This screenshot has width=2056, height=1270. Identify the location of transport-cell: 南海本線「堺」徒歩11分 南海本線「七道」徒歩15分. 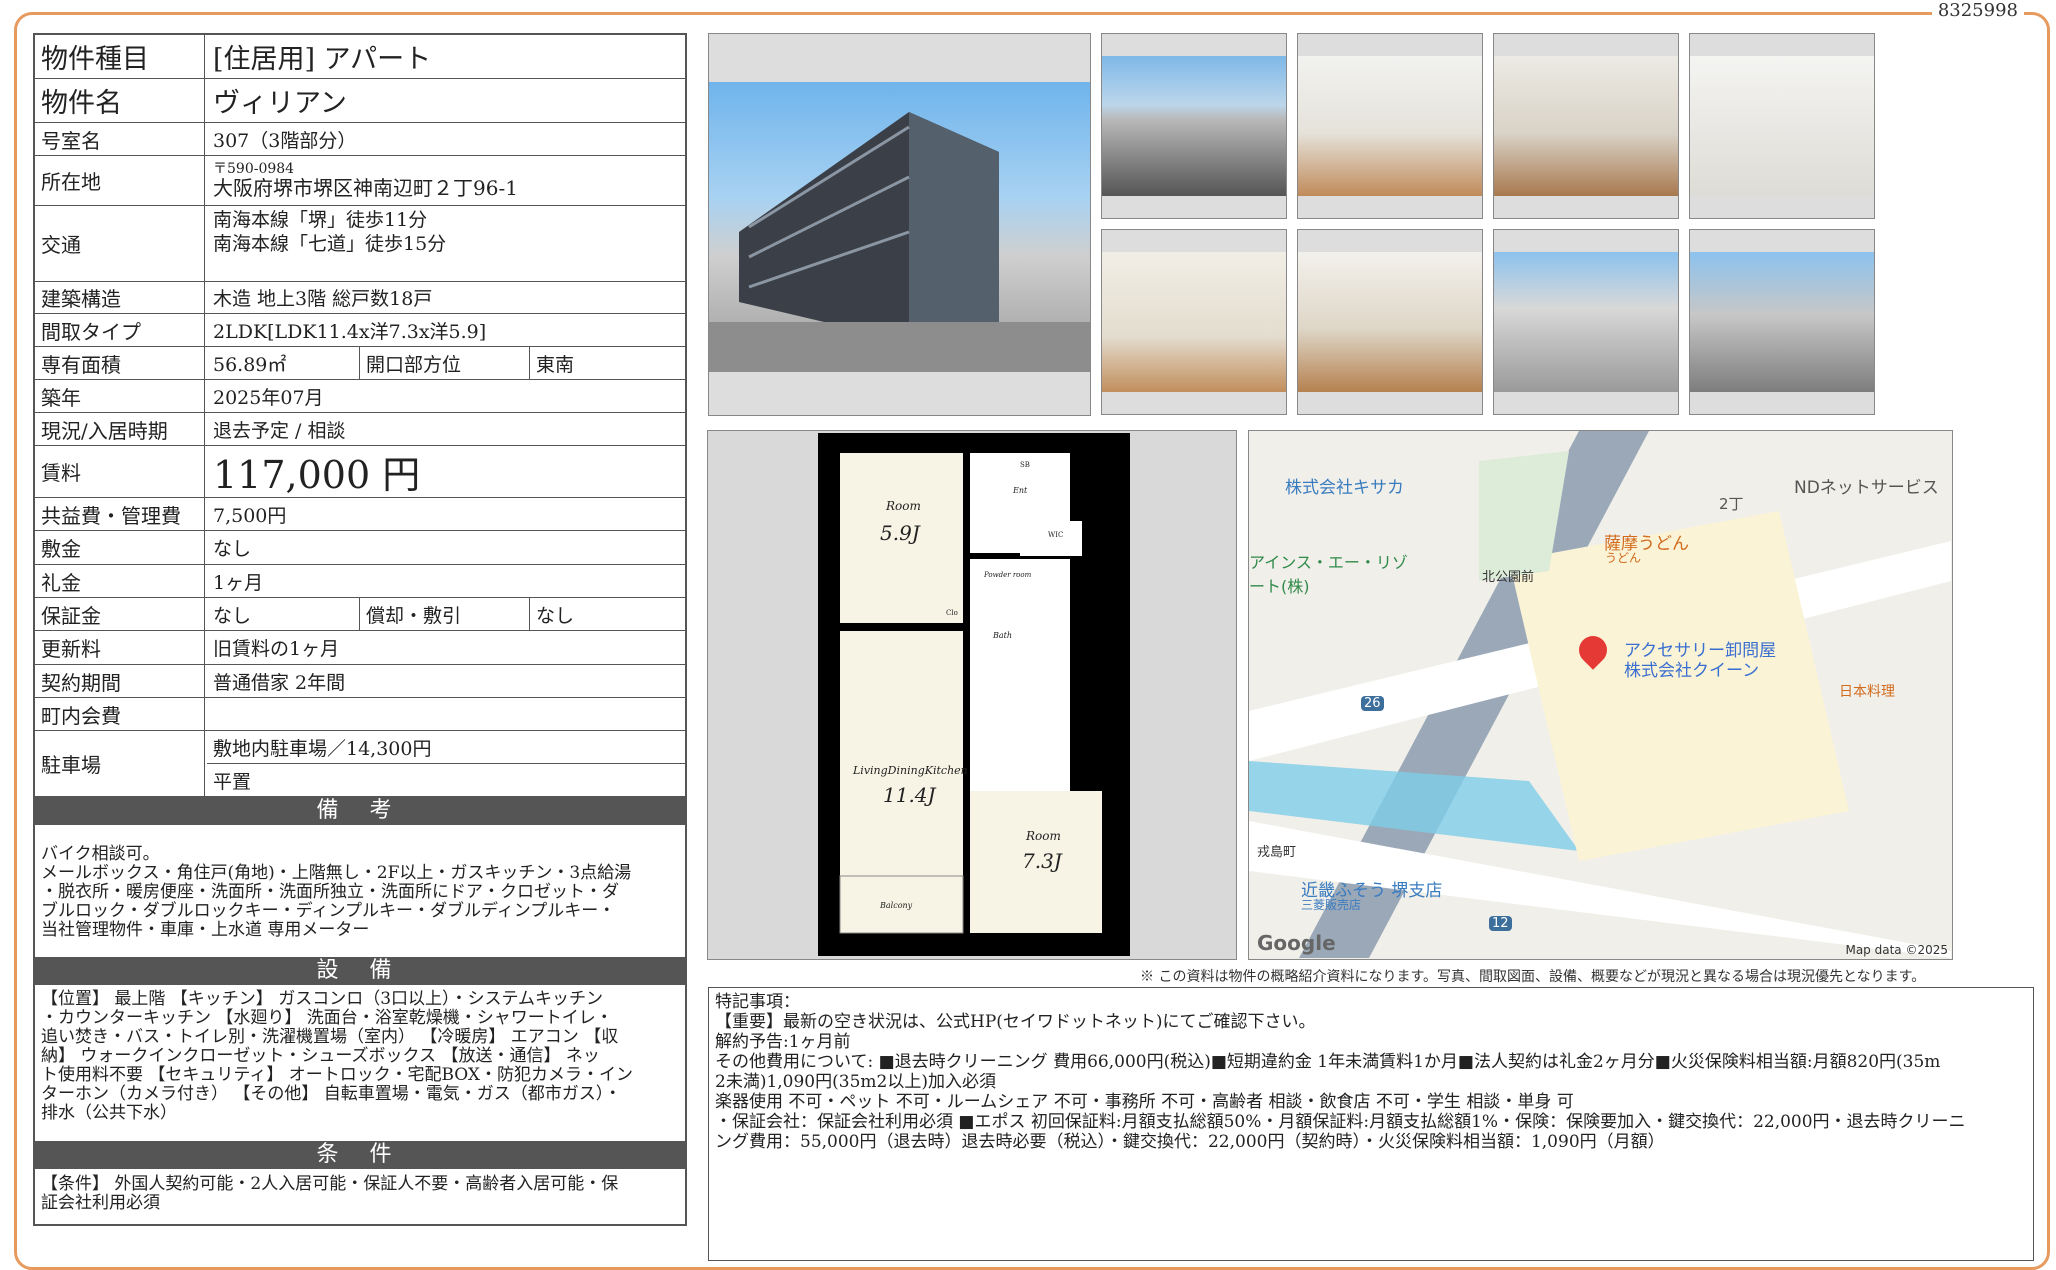
(446, 243).